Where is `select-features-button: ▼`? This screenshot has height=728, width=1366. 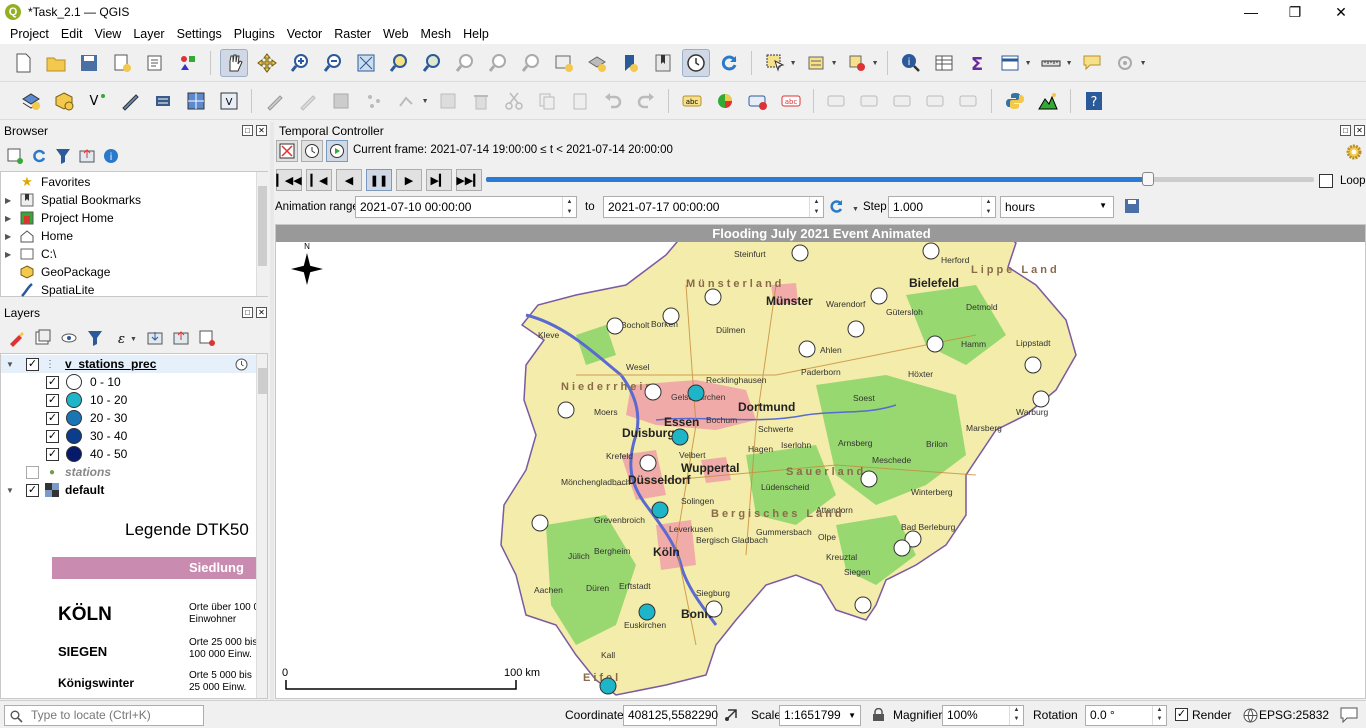
select-features-button: ▼ is located at coordinates (779, 63).